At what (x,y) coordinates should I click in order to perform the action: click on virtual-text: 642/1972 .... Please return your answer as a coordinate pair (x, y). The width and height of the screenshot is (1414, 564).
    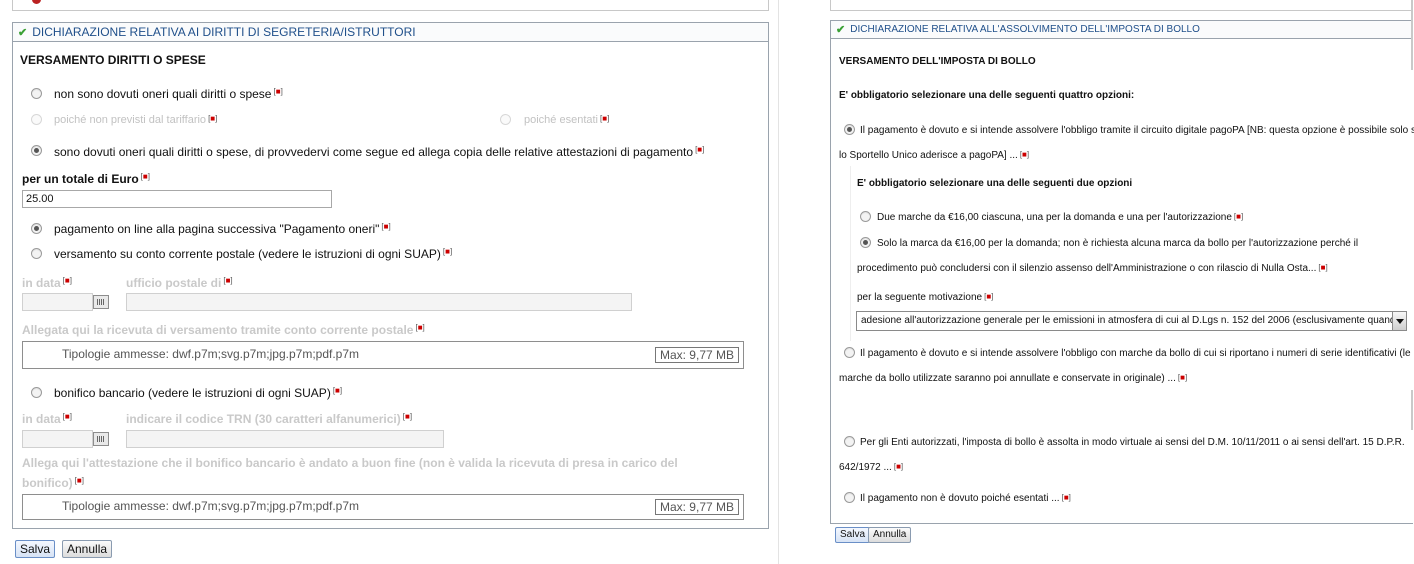
    Looking at the image, I should click on (865, 467).